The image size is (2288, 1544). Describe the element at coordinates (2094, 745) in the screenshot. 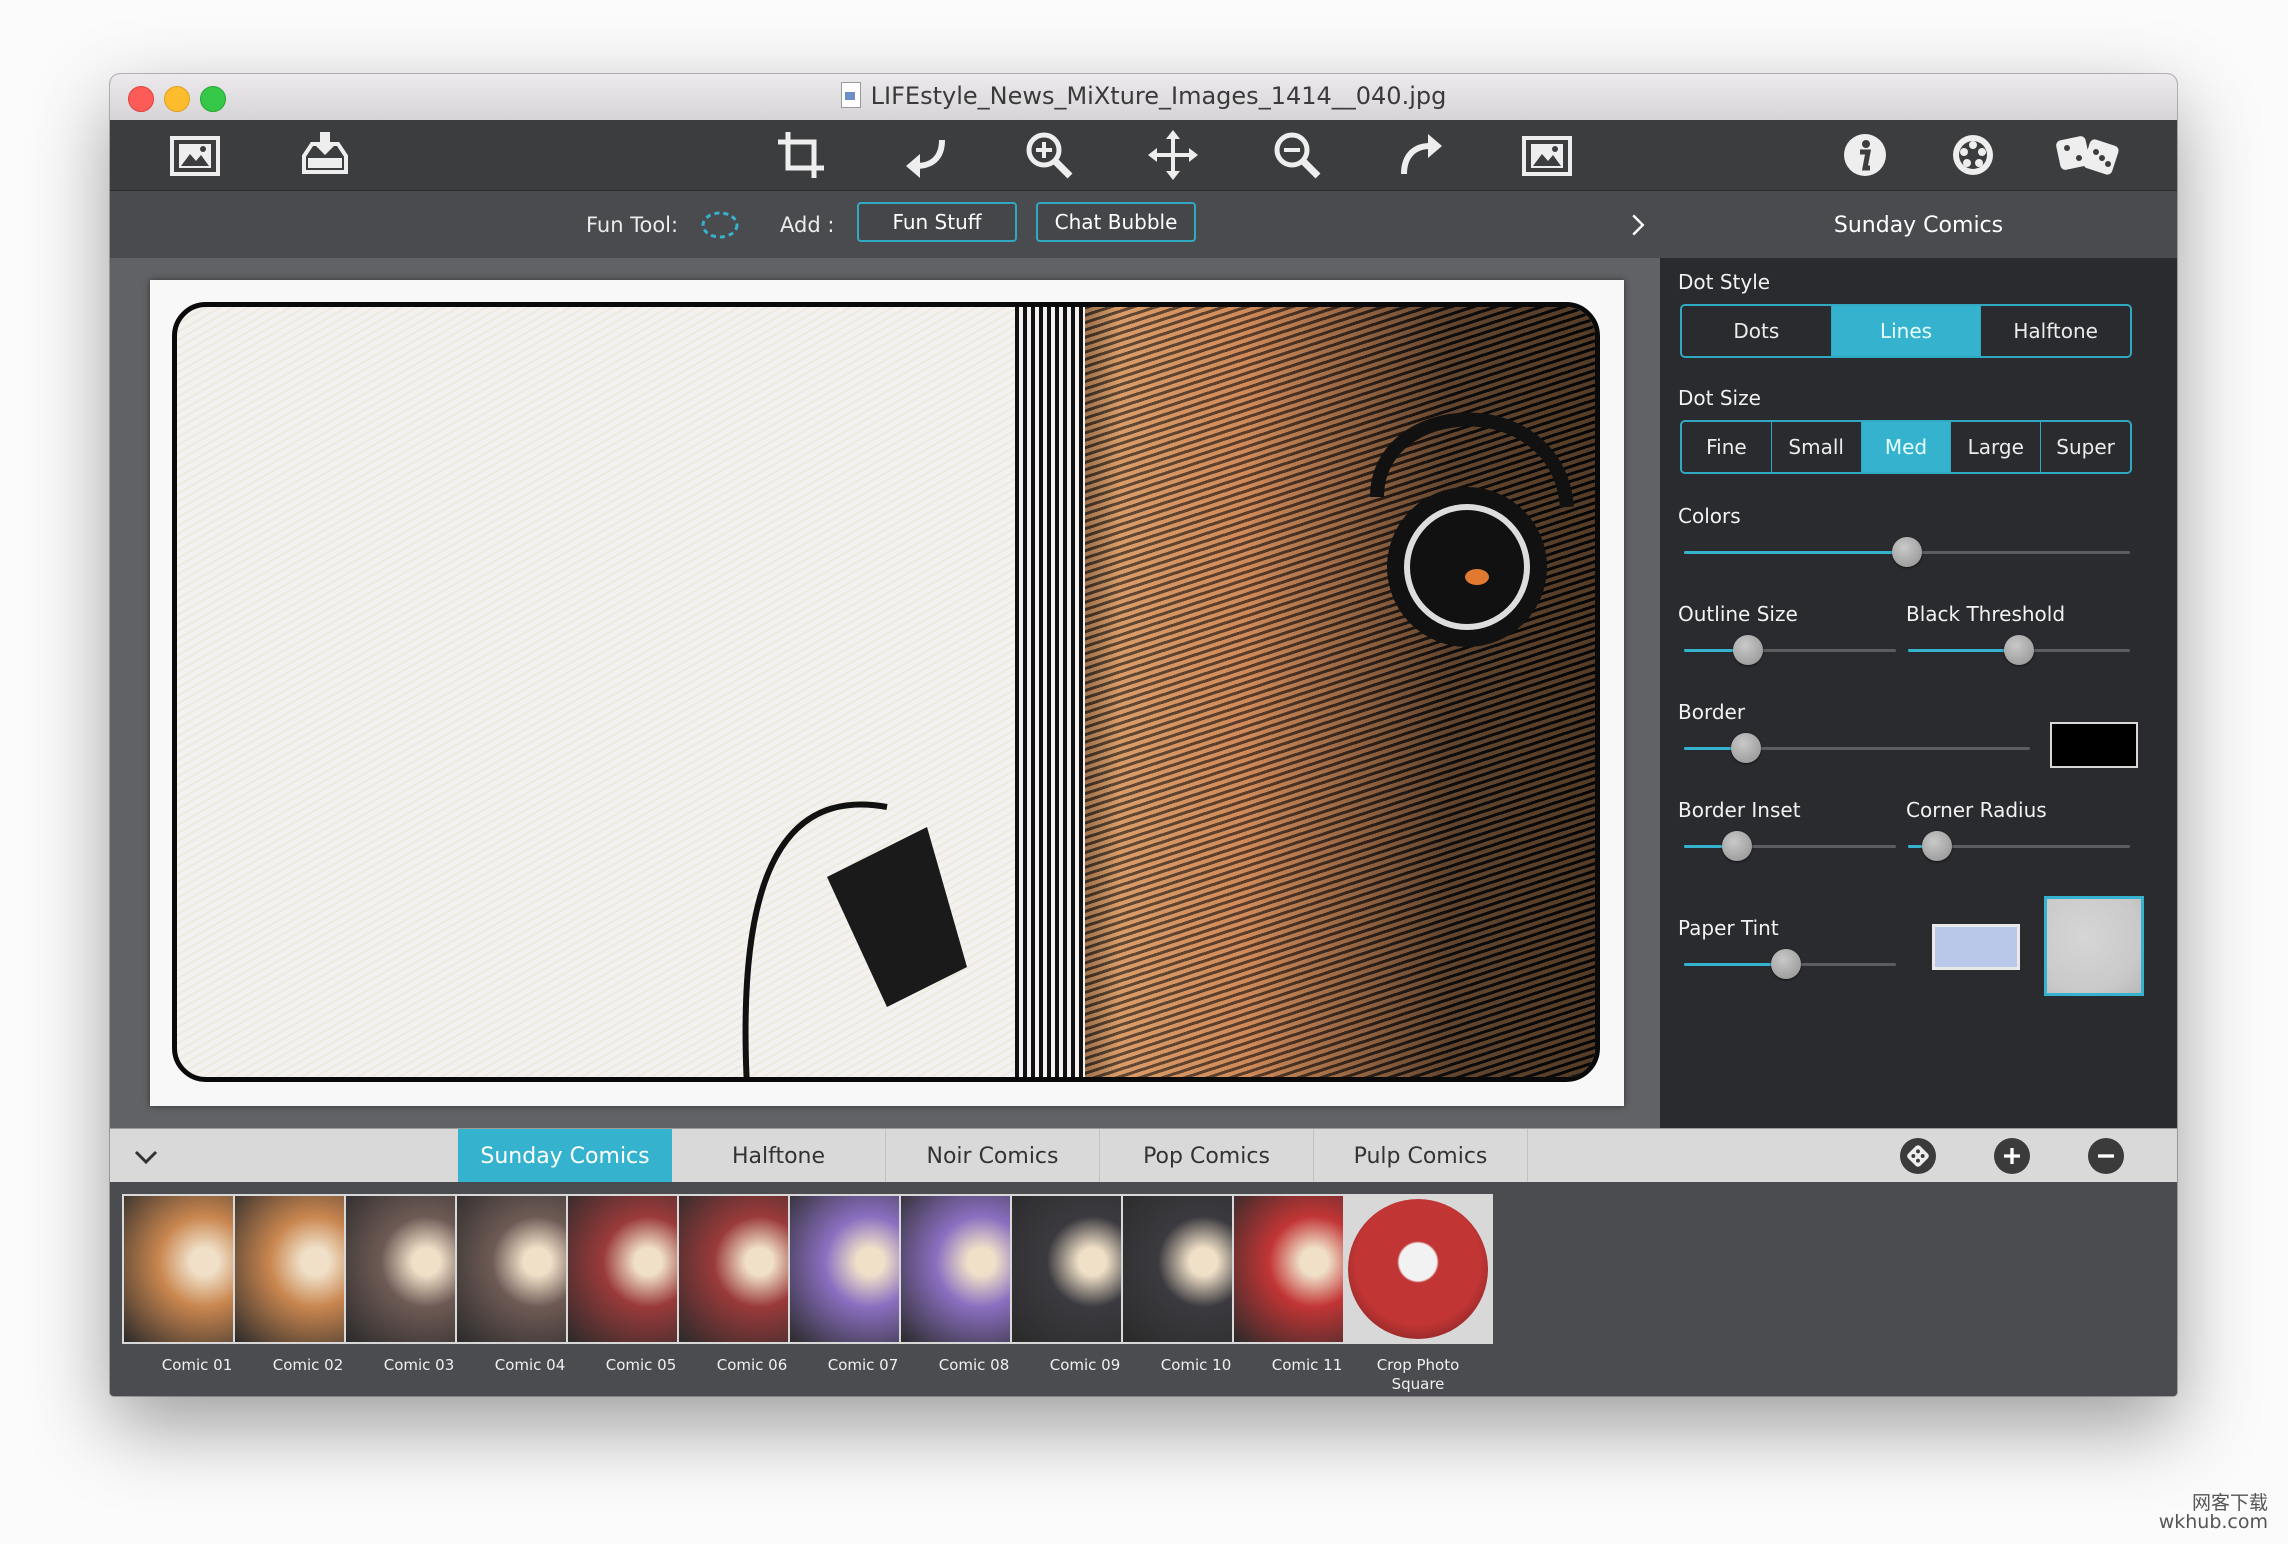

I see `border-color-swatch` at that location.